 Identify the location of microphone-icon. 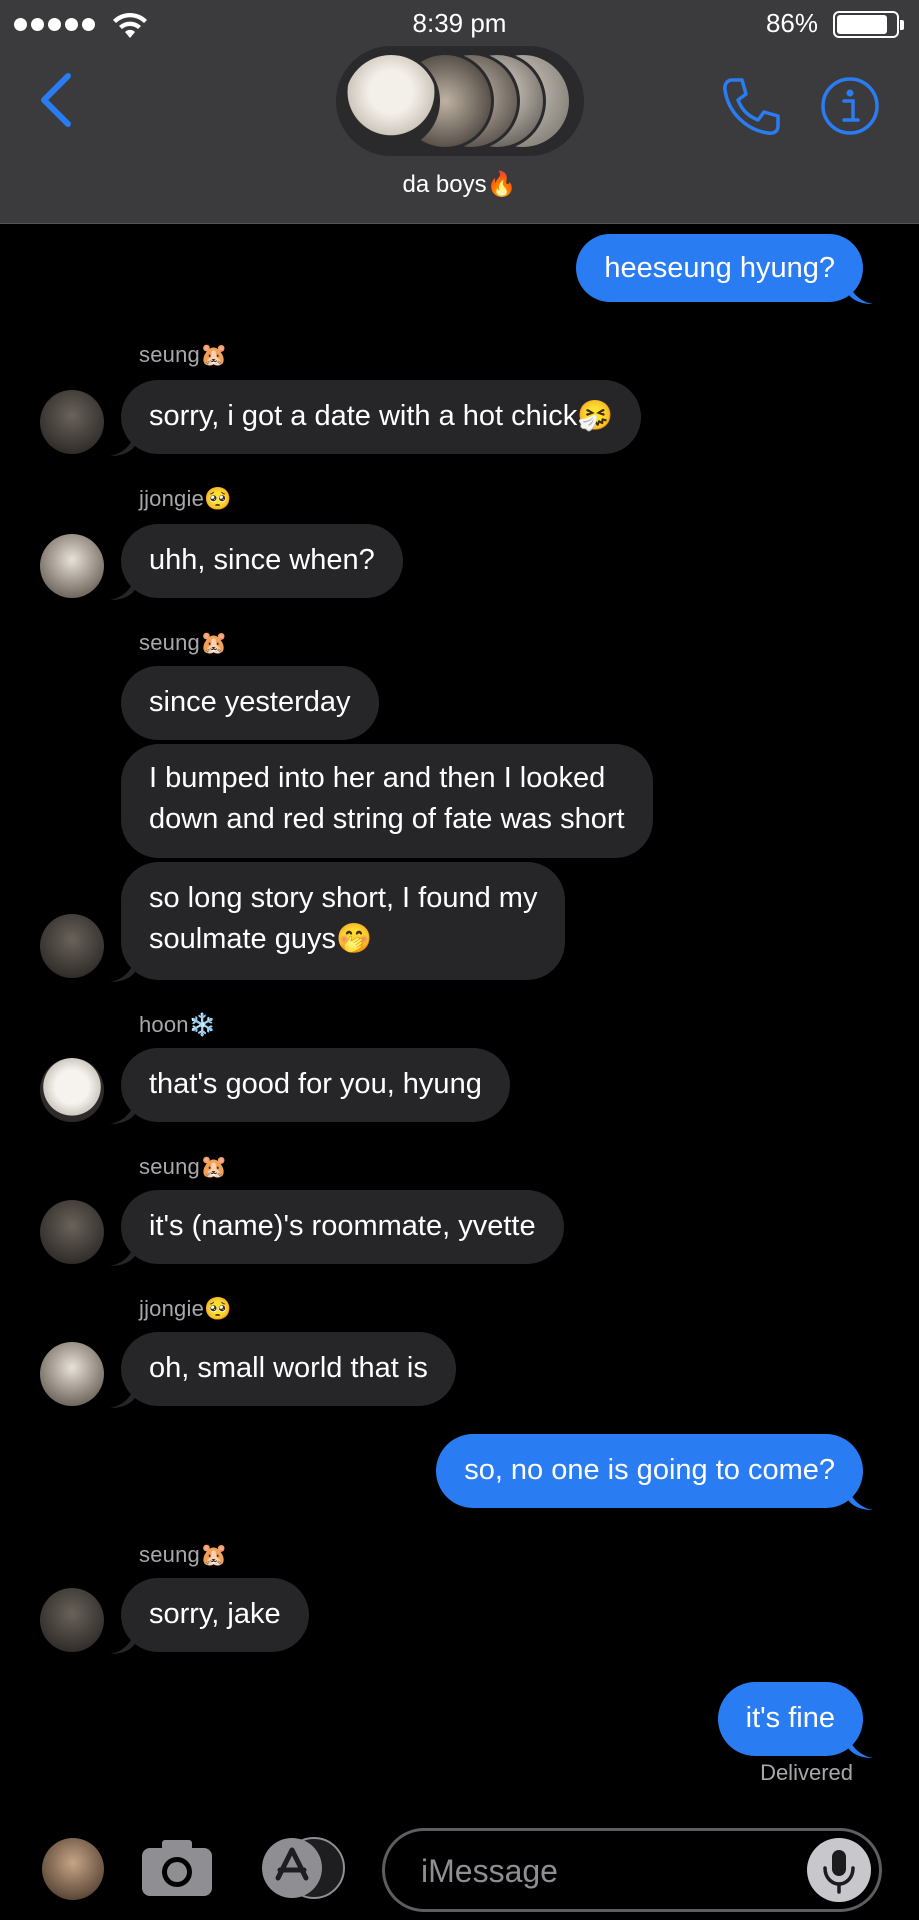
(839, 1872).